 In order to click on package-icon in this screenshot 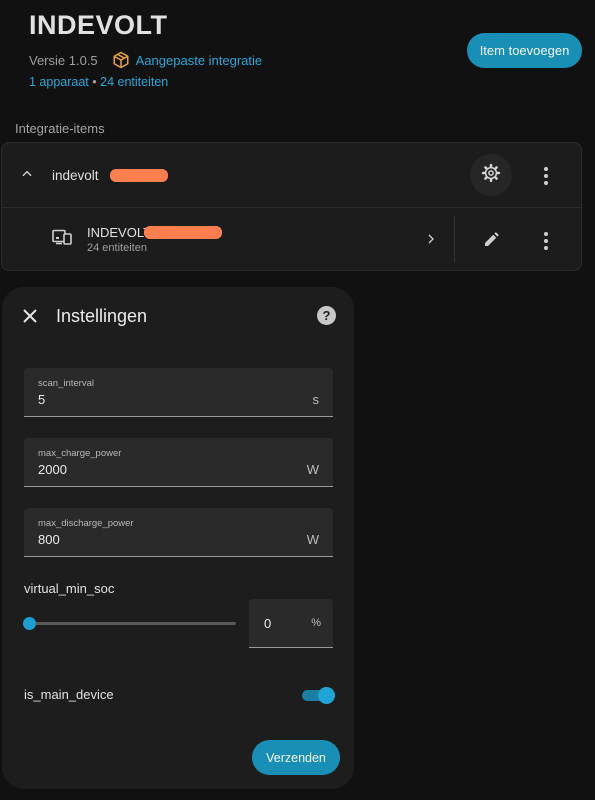, I will do `click(121, 60)`.